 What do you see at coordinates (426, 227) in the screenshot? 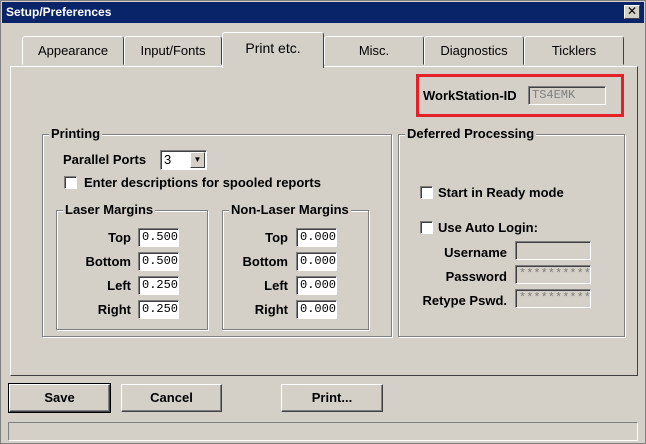
I see `auto-login-checkbox` at bounding box center [426, 227].